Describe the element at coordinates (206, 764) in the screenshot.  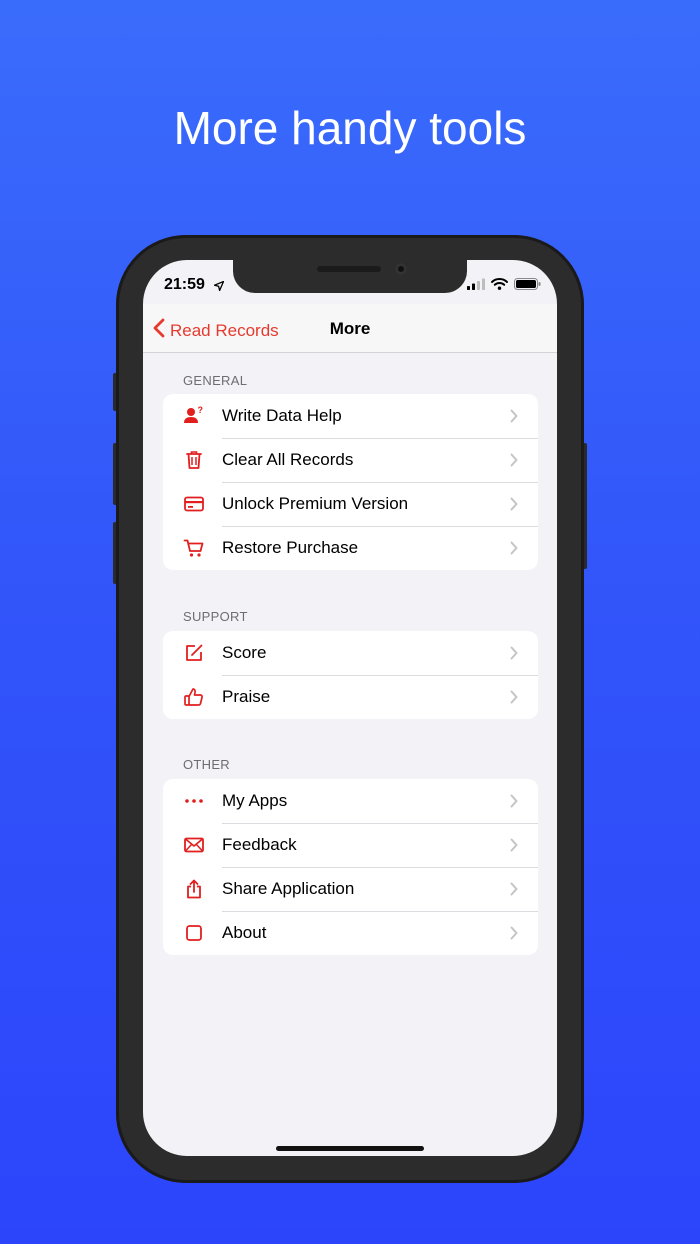
I see `section-header-other: OTHER` at that location.